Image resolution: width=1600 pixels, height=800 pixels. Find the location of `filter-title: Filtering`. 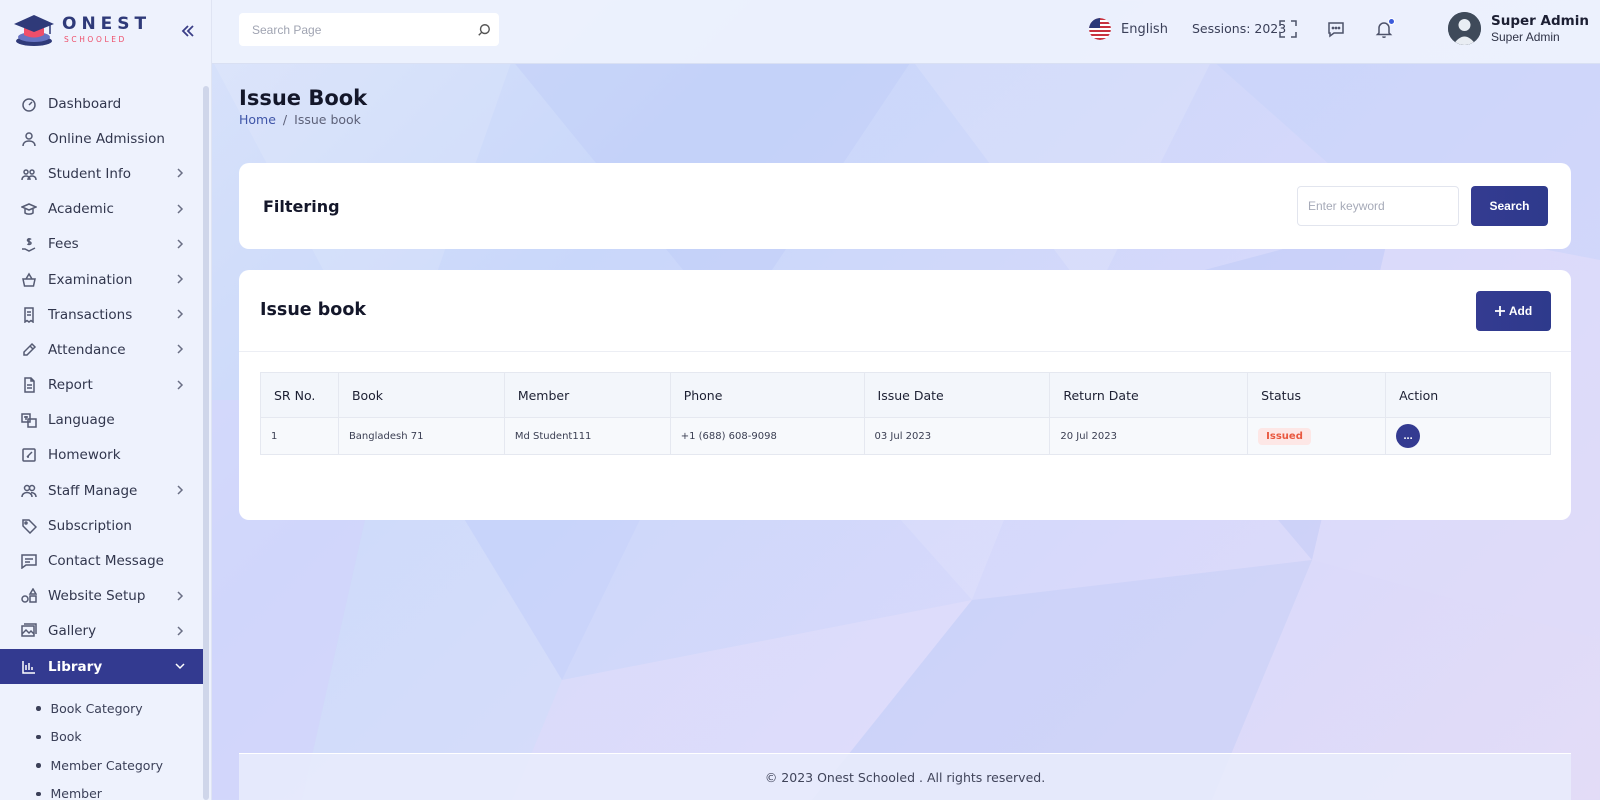

filter-title: Filtering is located at coordinates (301, 206).